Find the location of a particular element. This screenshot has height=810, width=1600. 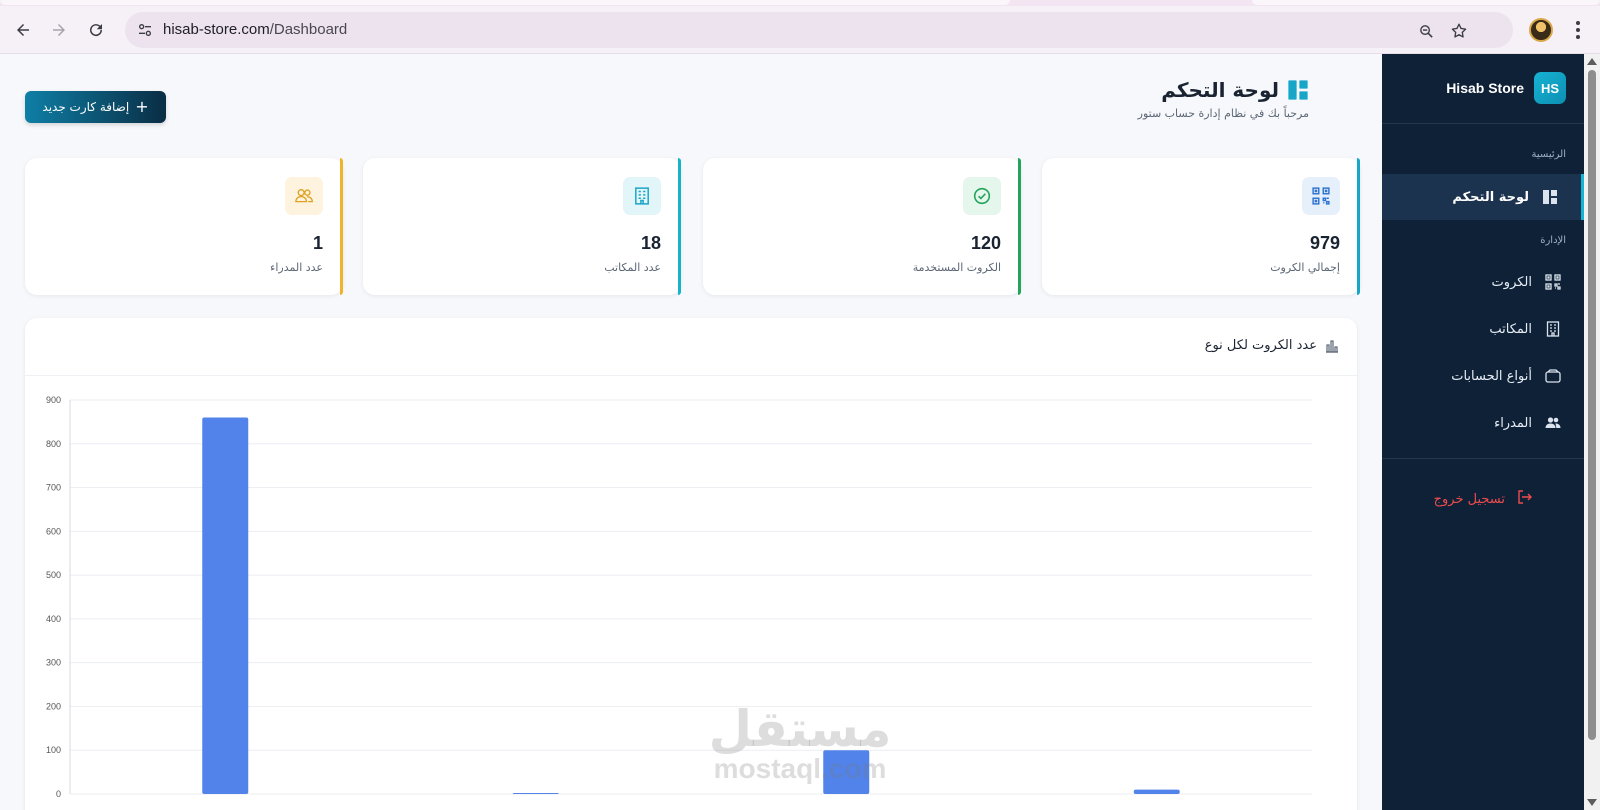

stat-card-used-cards: 120 الكروت المستخدمة is located at coordinates (862, 226).